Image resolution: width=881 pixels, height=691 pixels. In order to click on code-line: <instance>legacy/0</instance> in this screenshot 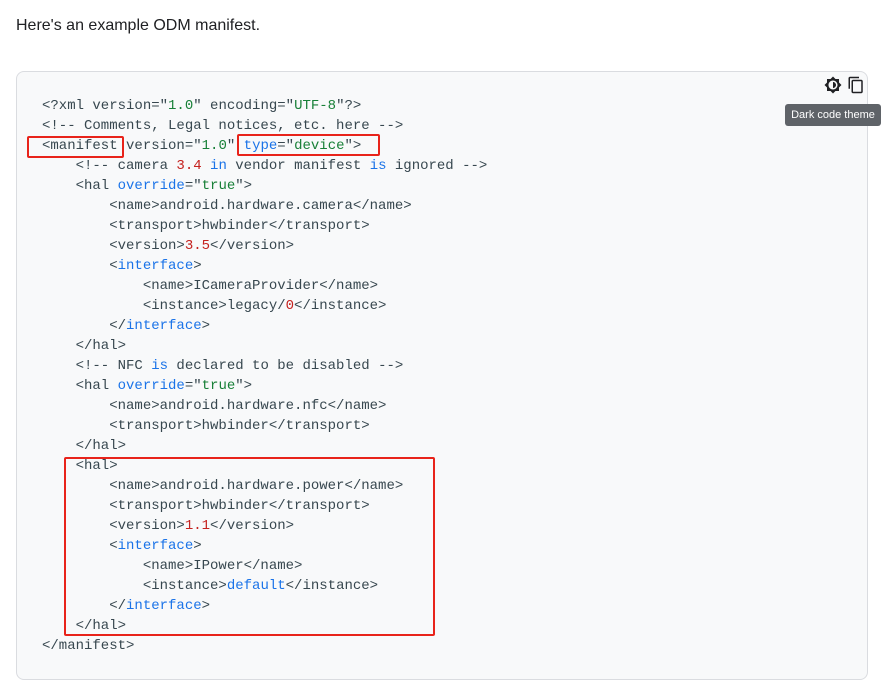, I will do `click(264, 306)`.